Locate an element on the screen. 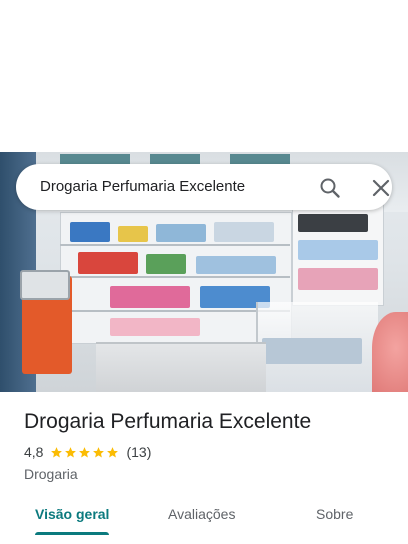 The width and height of the screenshot is (408, 544). photo-counter is located at coordinates (181, 367).